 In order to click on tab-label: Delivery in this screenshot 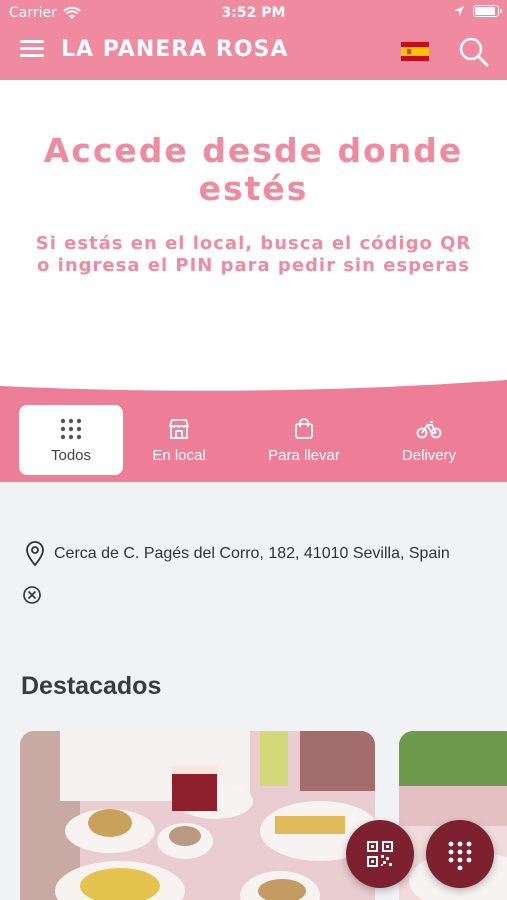, I will do `click(429, 455)`.